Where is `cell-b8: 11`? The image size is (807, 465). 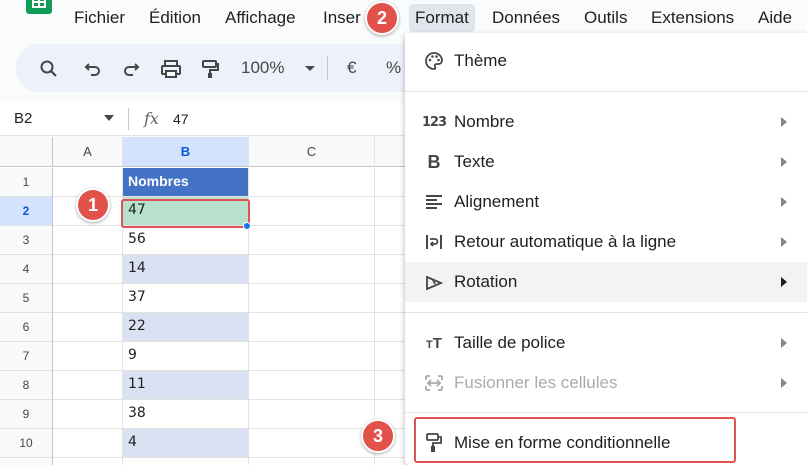 cell-b8: 11 is located at coordinates (186, 385).